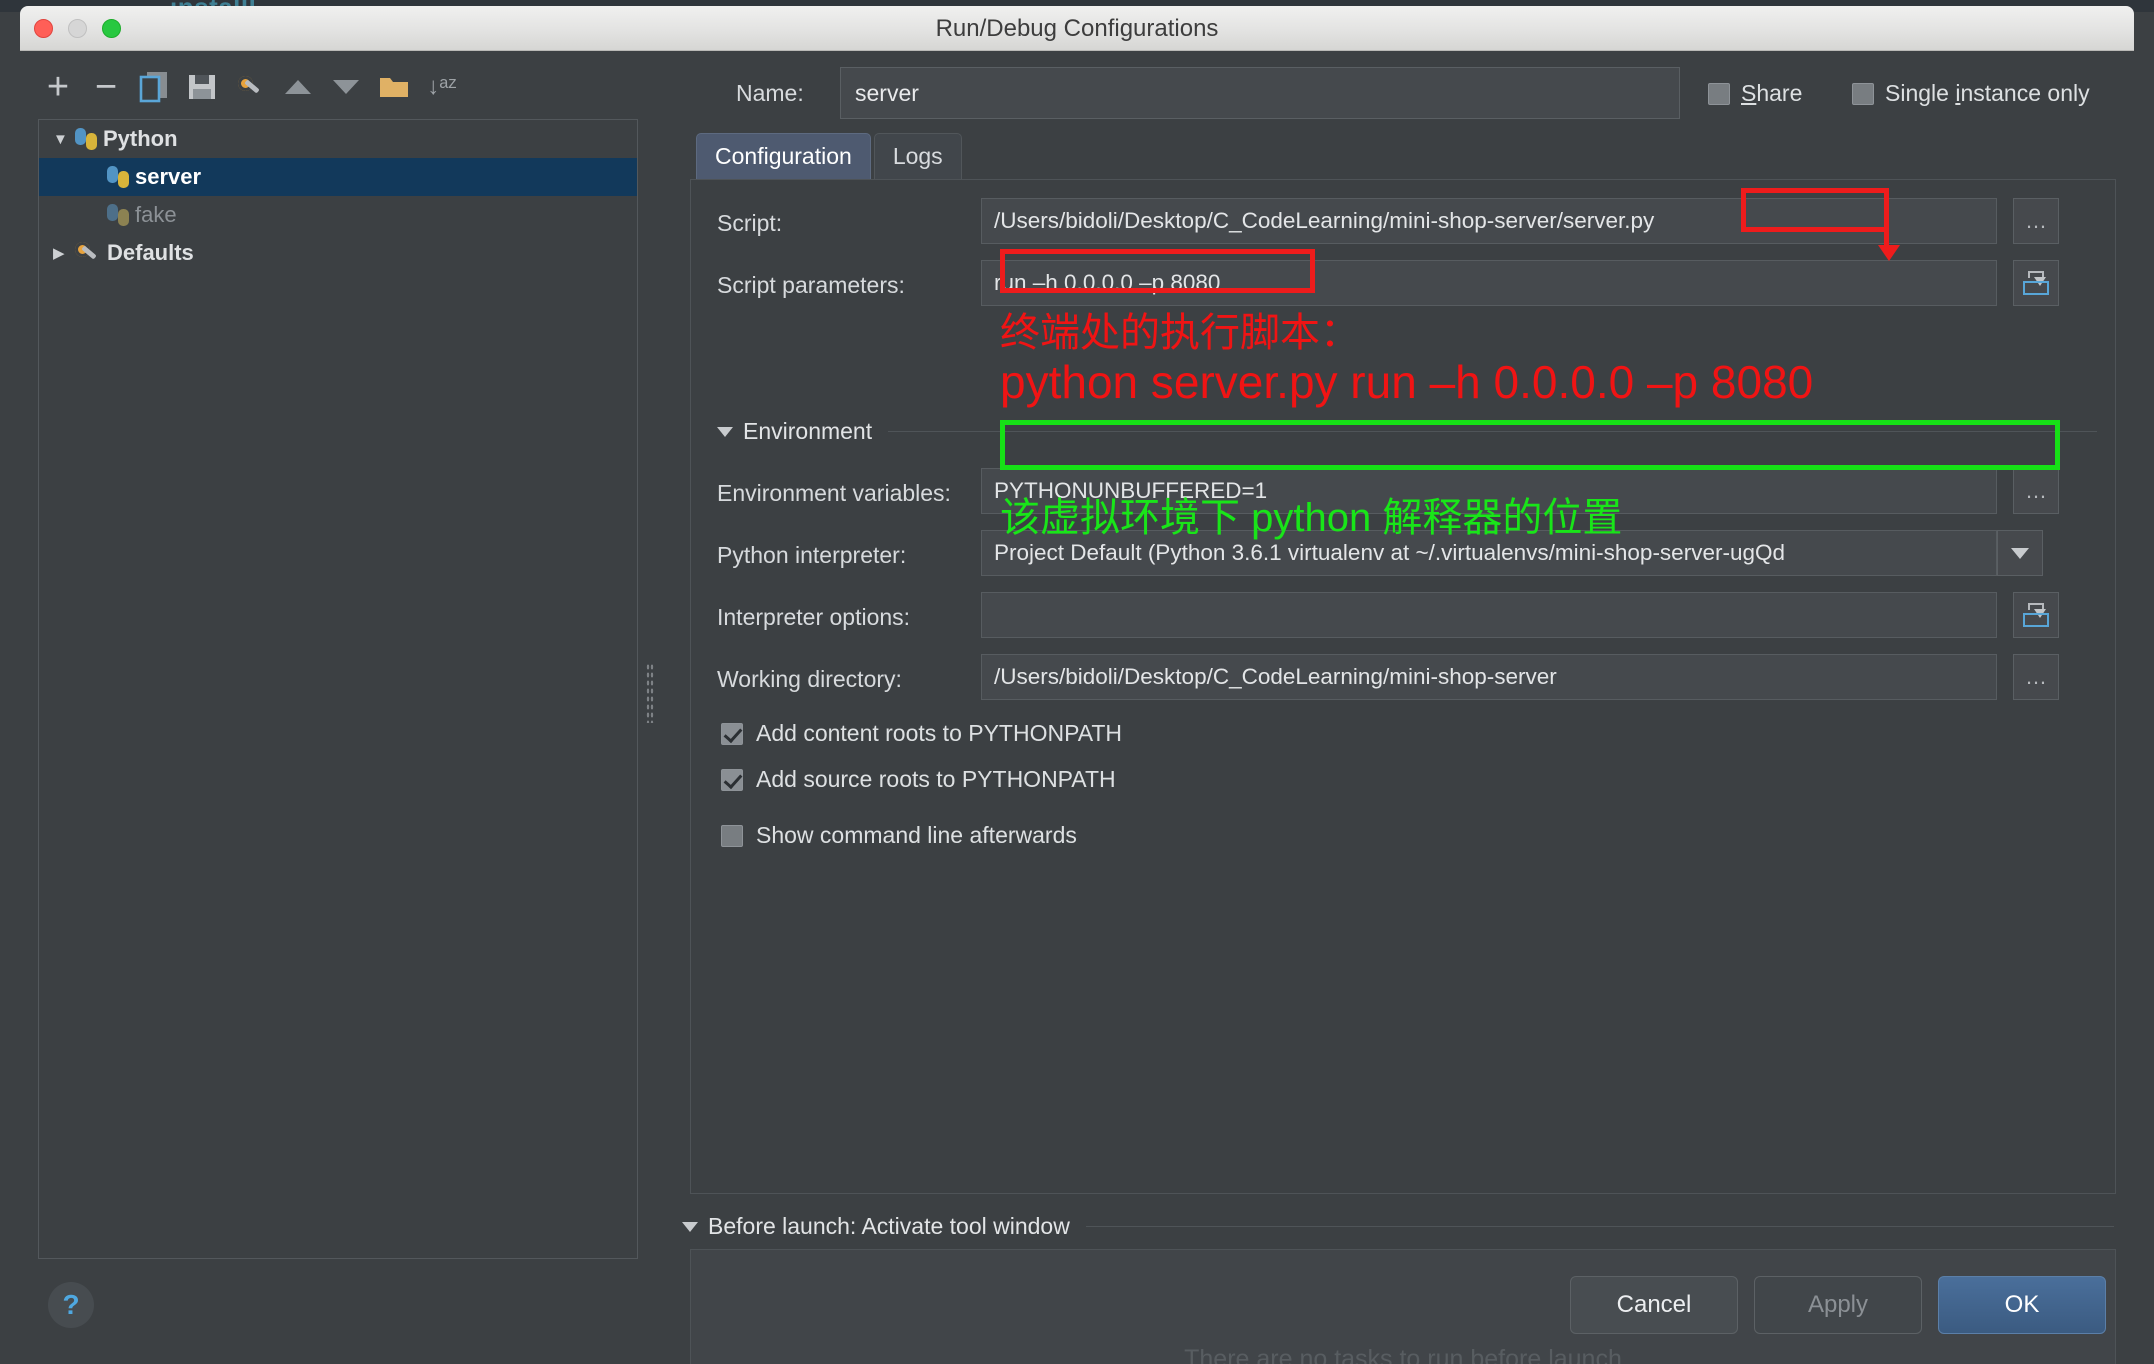 This screenshot has width=2154, height=1364. What do you see at coordinates (168, 176) in the screenshot?
I see `tree-item-label: server` at bounding box center [168, 176].